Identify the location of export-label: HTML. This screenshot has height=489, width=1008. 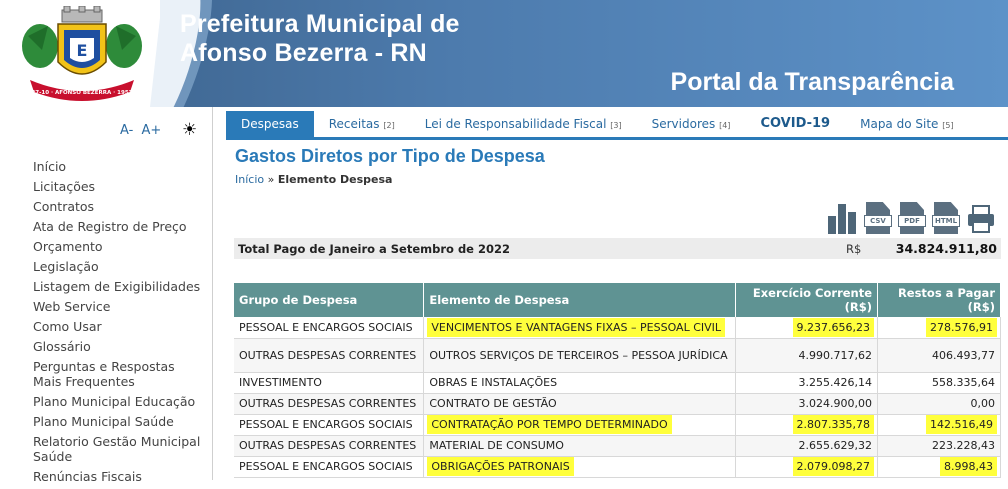
(946, 221).